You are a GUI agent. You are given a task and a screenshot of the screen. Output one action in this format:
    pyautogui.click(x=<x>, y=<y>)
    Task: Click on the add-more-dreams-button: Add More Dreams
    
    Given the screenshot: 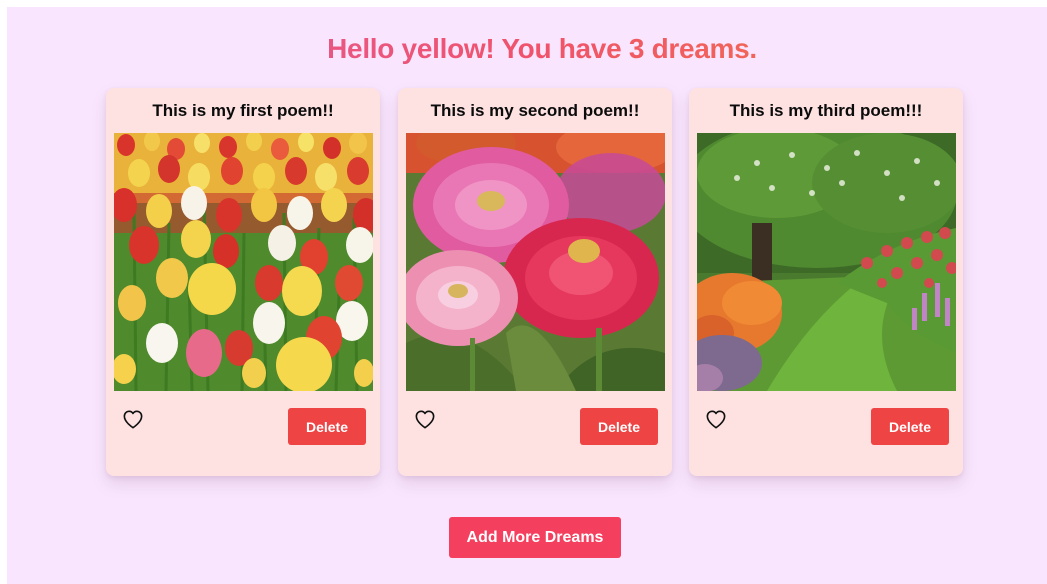 What is the action you would take?
    pyautogui.click(x=535, y=537)
    